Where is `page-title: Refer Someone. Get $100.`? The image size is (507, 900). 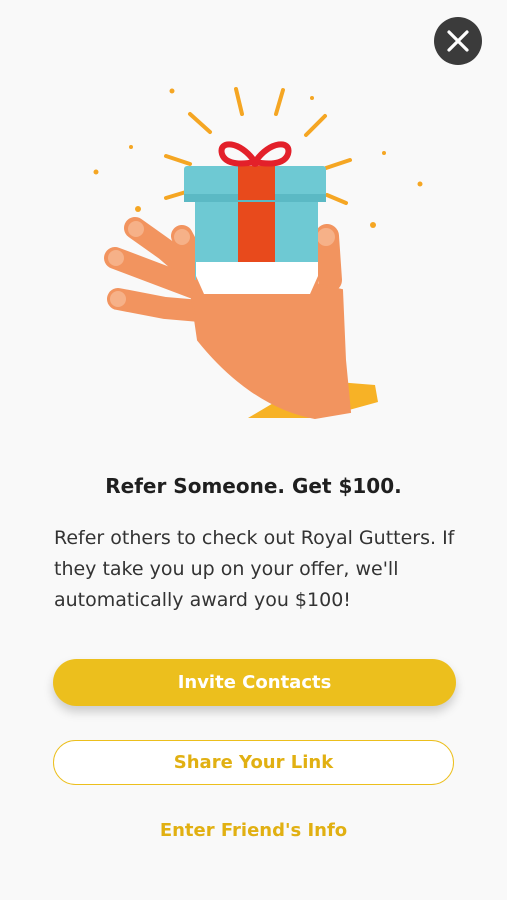
page-title: Refer Someone. Get $100. is located at coordinates (253, 486).